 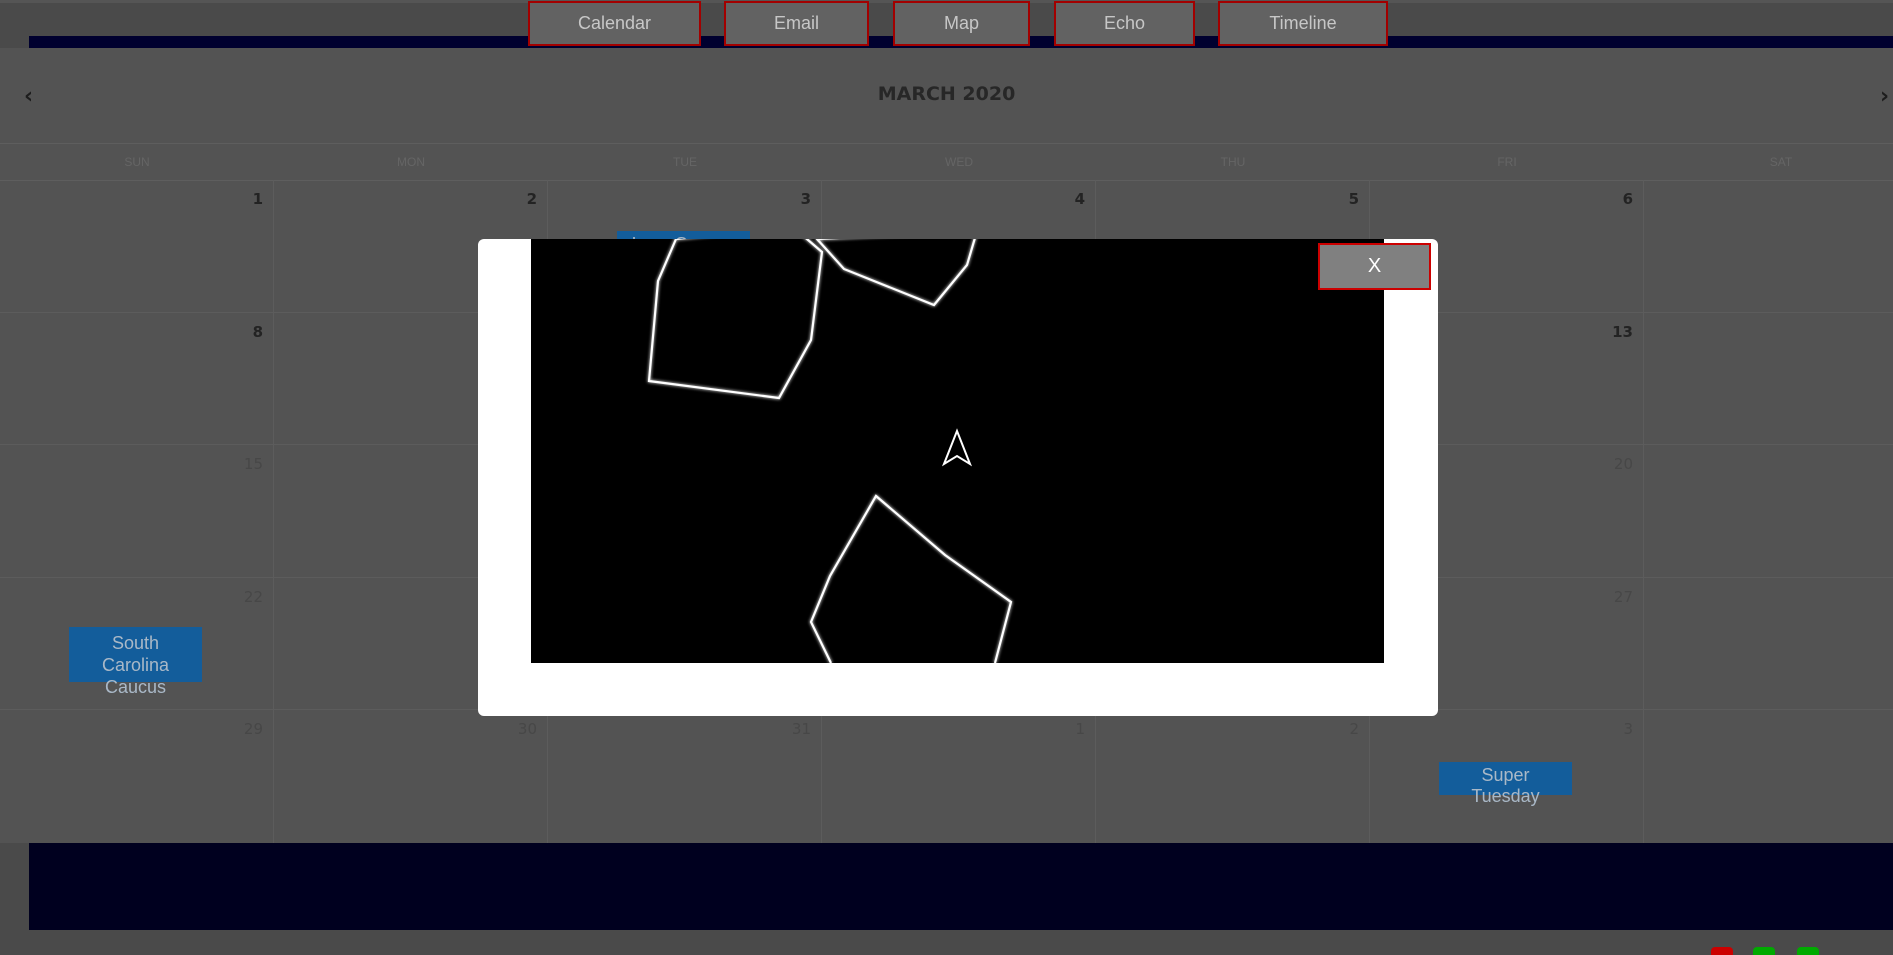 I want to click on day-number: 31, so click(x=801, y=729).